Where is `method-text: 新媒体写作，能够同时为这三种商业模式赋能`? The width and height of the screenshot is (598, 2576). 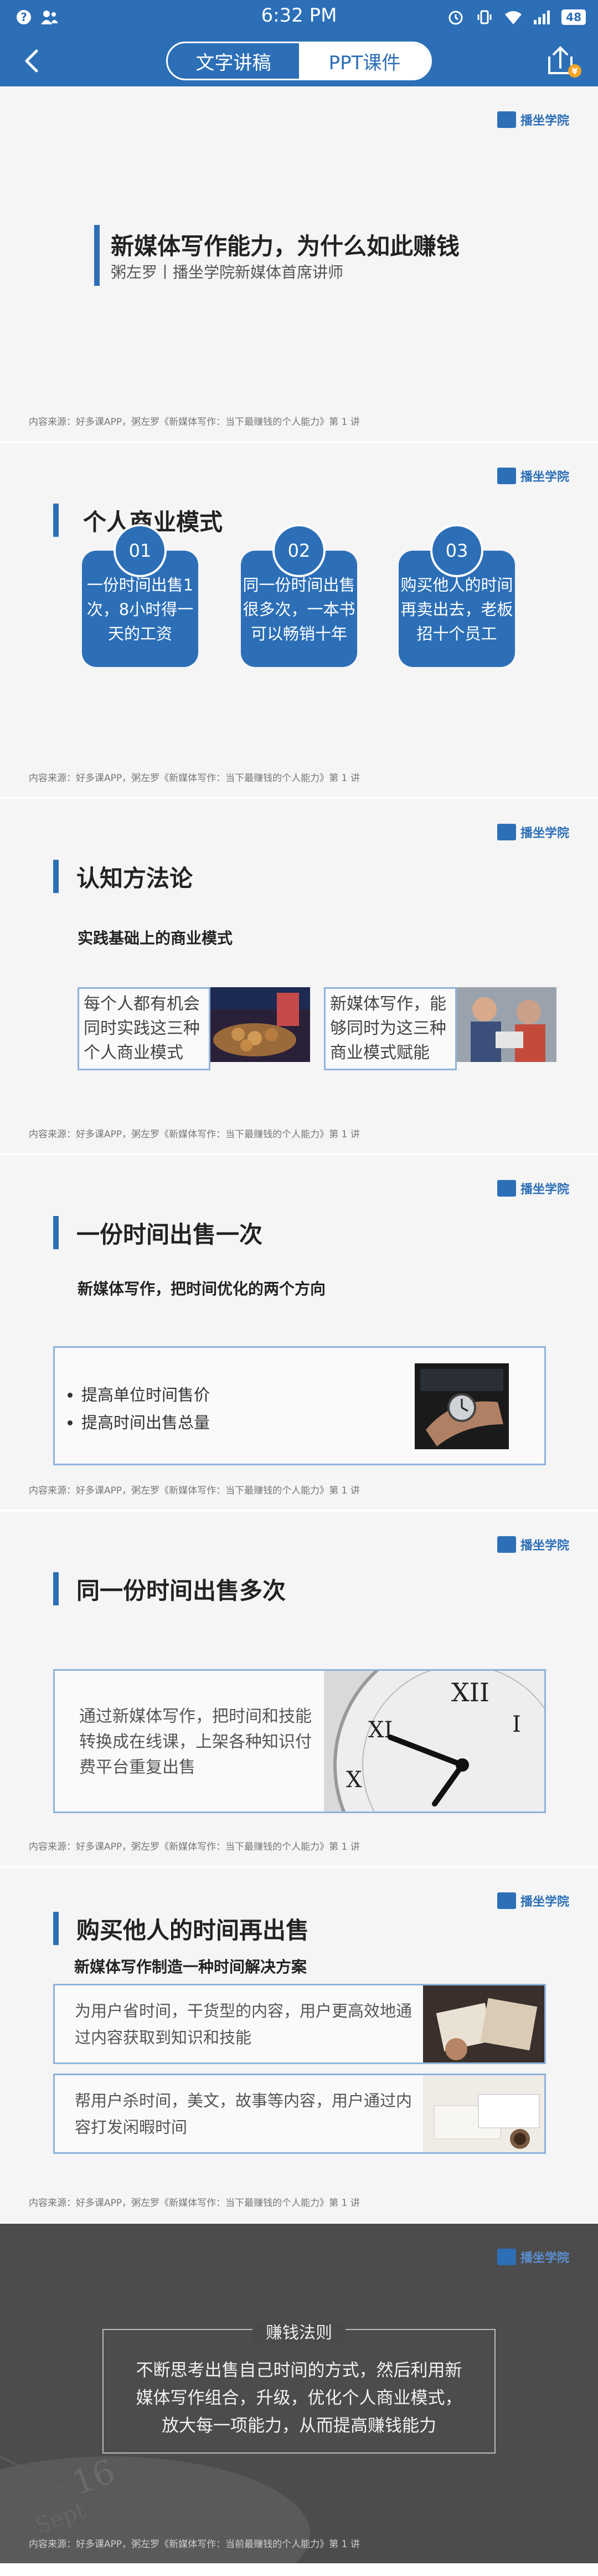
method-text: 新媒体写作，能够同时为这三种商业模式赋能 is located at coordinates (390, 1028).